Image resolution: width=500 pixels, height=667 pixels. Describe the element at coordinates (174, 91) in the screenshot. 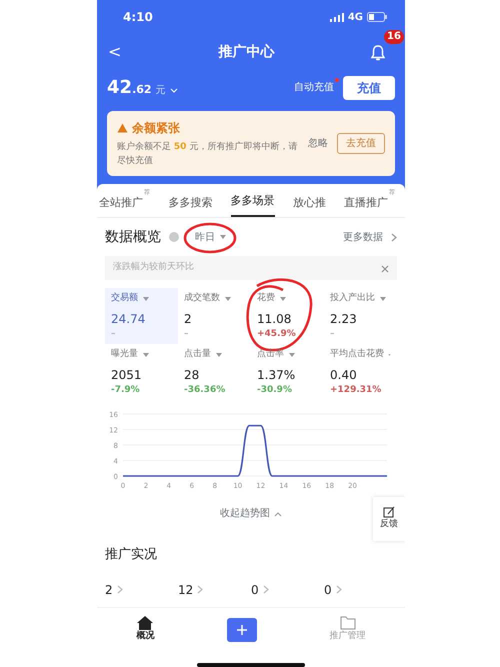

I see `chevron-down-icon` at that location.